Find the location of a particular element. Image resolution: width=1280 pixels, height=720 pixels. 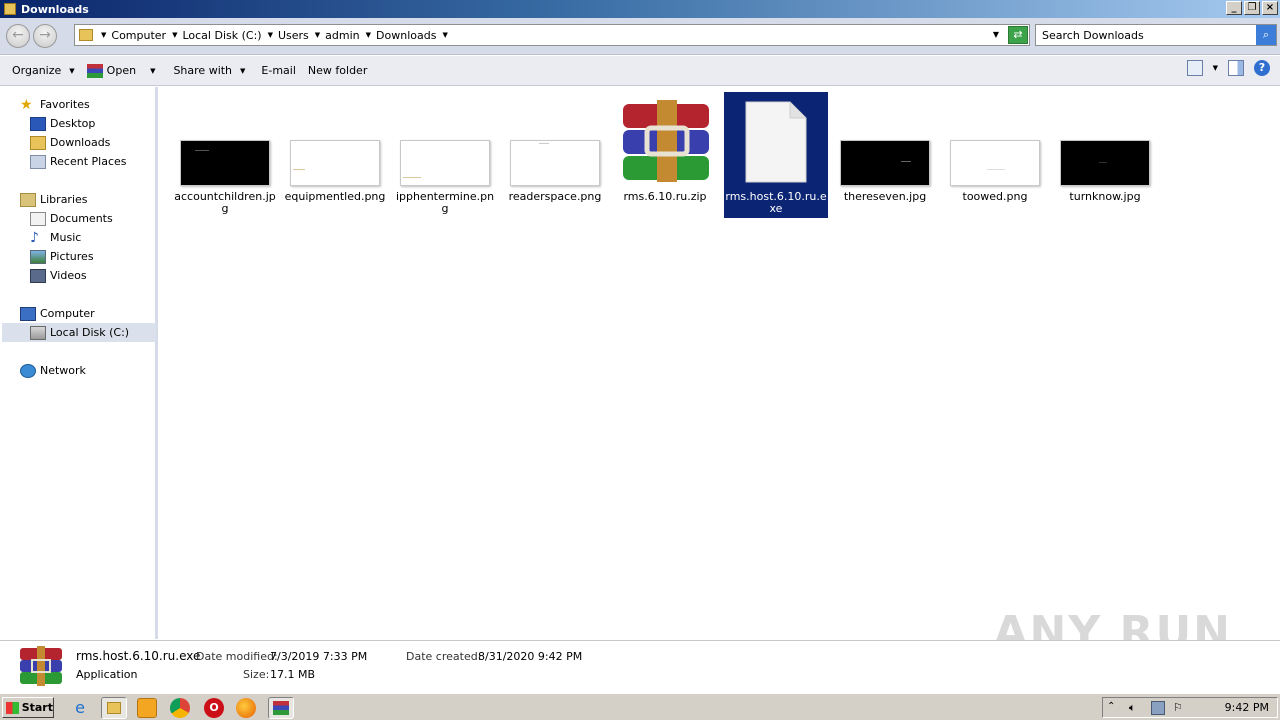

new-folder-button: New folder is located at coordinates (337, 71).